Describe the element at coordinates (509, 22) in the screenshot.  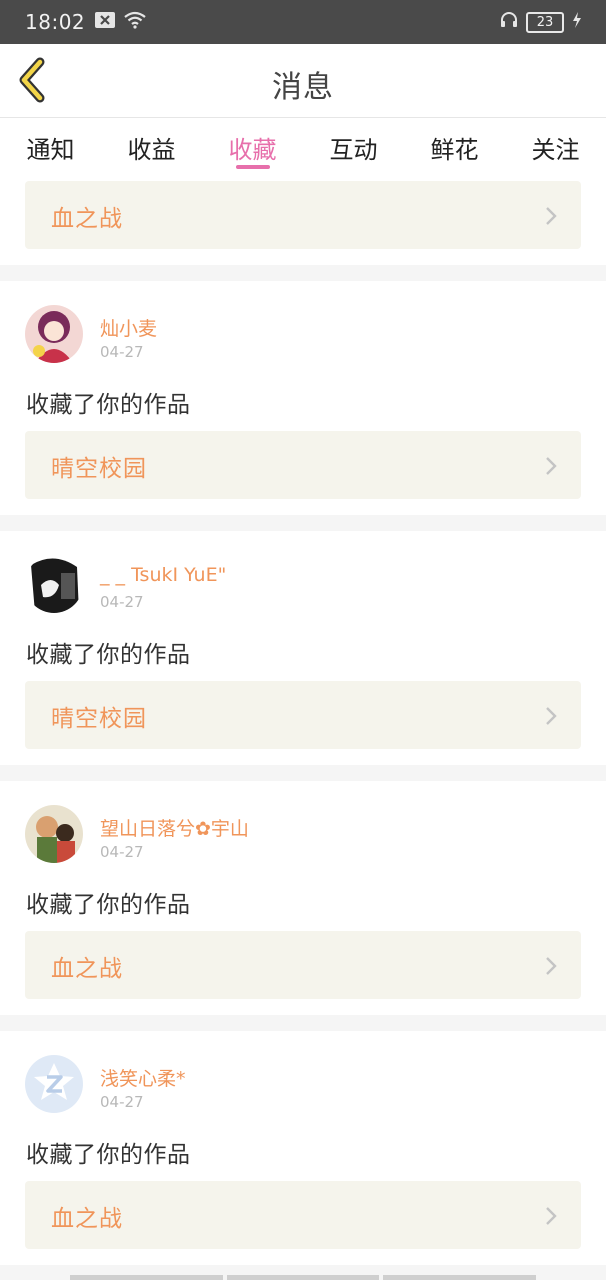
I see `headphone-icon` at that location.